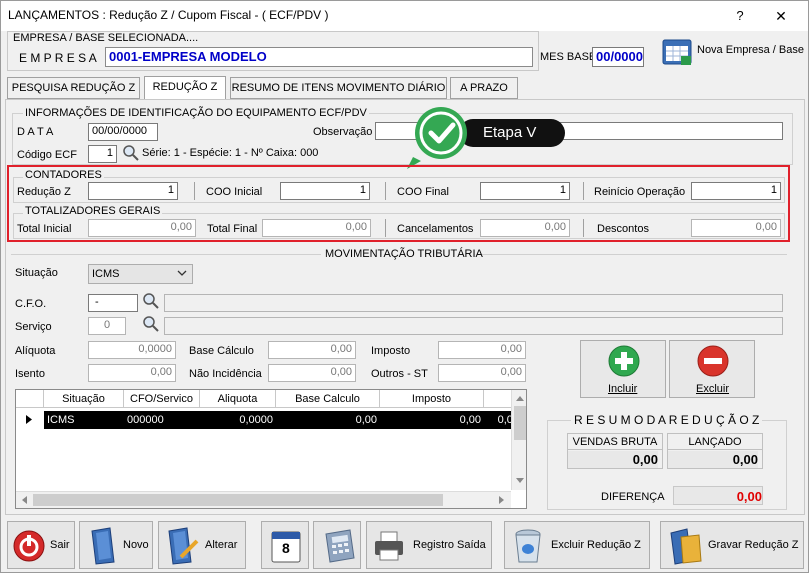 The height and width of the screenshot is (573, 809). Describe the element at coordinates (30, 399) in the screenshot. I see `grid-header-indicator` at that location.